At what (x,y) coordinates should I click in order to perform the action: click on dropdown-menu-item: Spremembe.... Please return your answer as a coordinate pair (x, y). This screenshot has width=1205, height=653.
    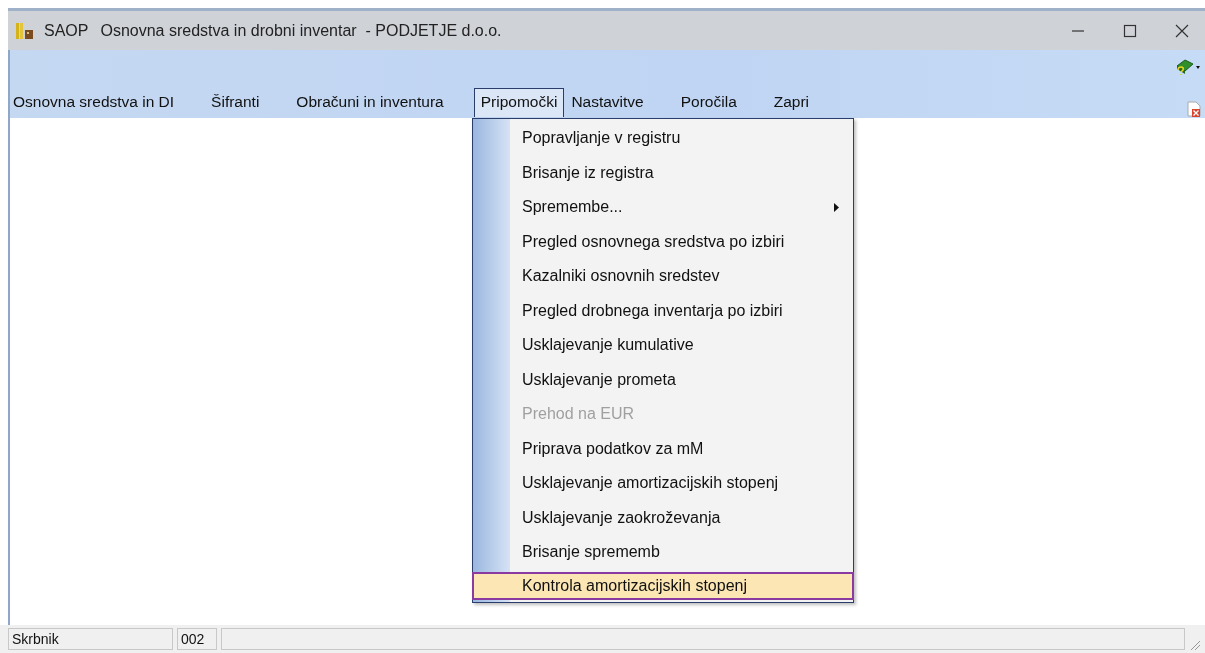
    Looking at the image, I should click on (663, 207).